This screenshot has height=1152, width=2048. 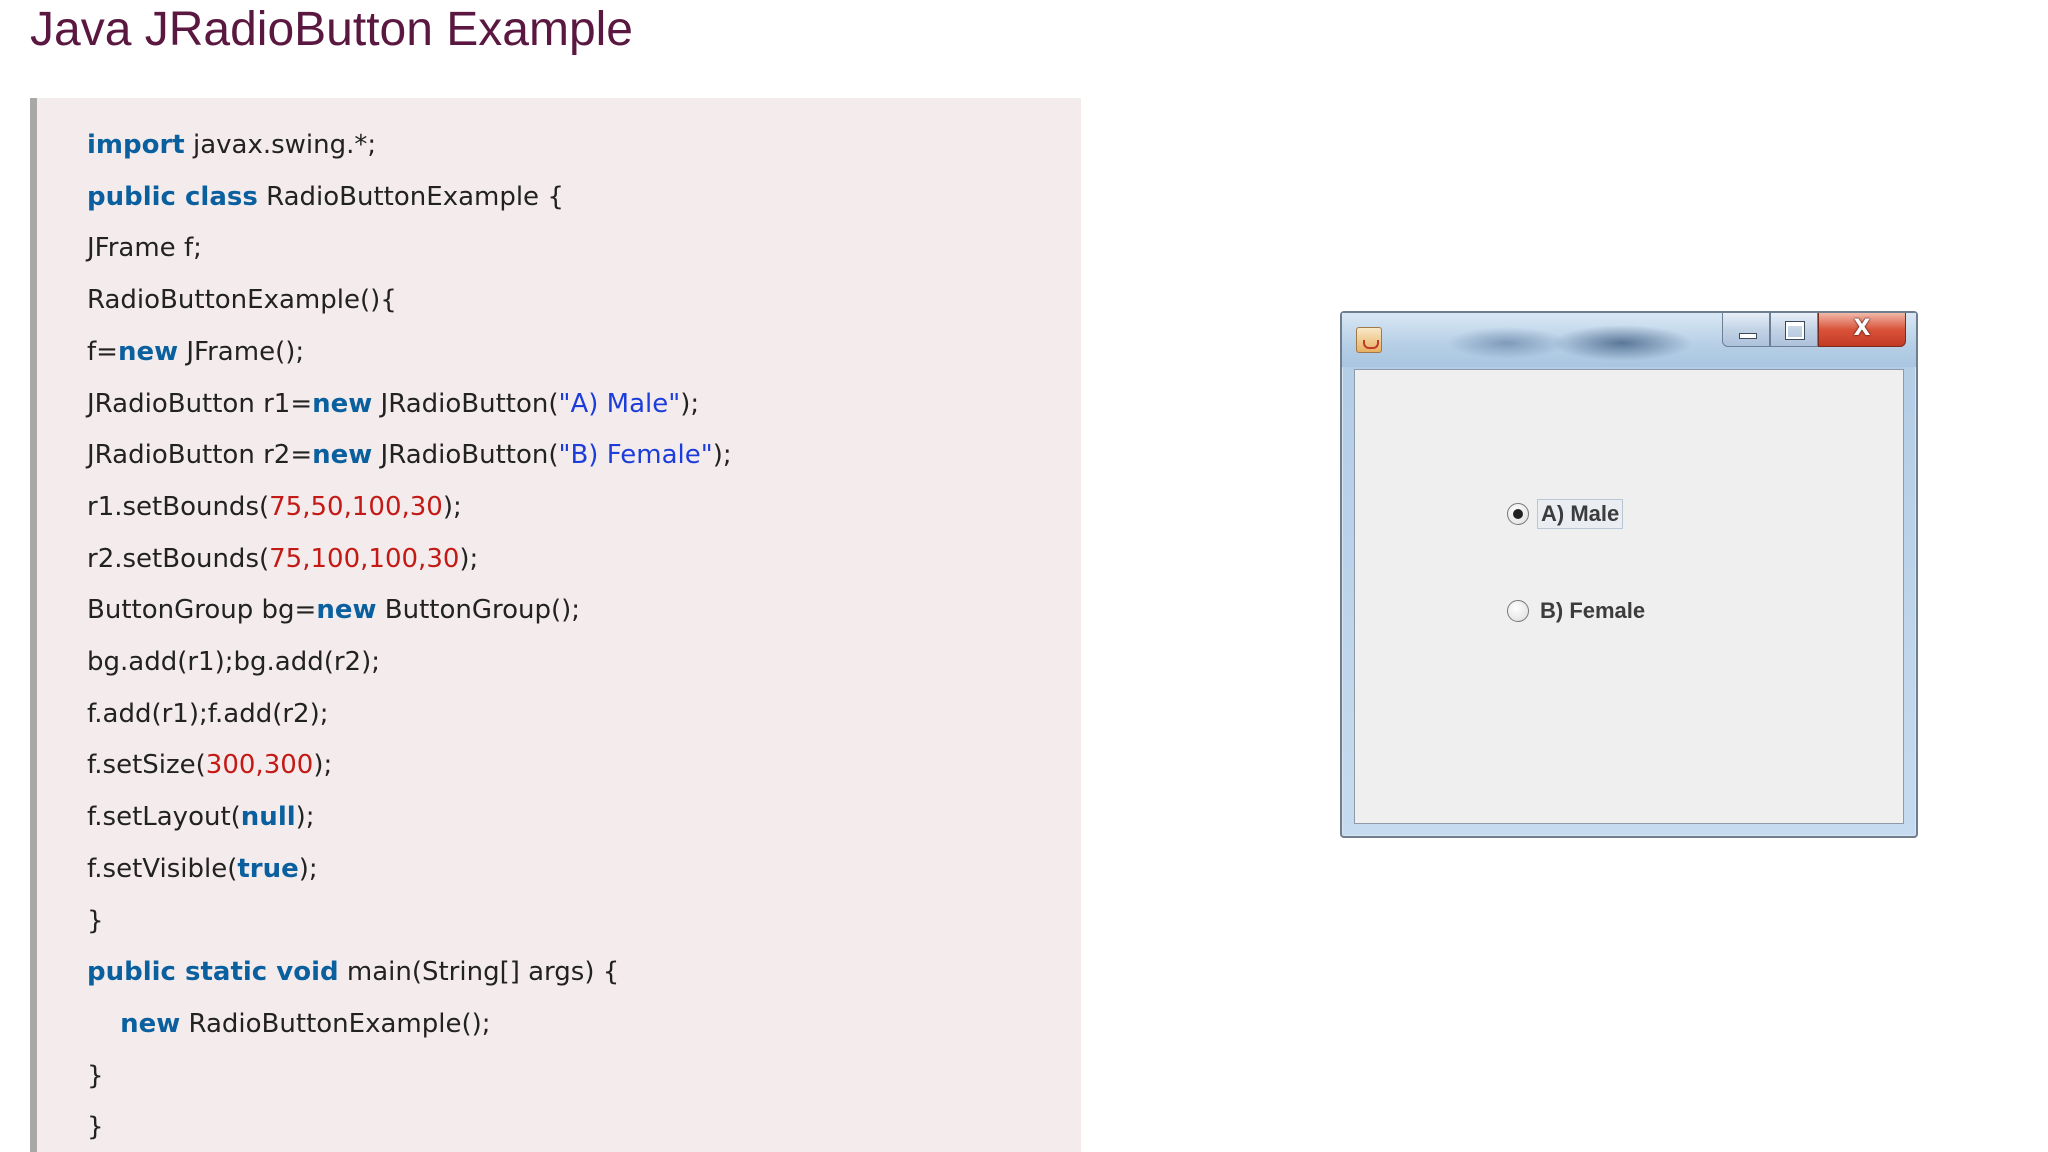 What do you see at coordinates (268, 868) in the screenshot?
I see `code-keyword: true` at bounding box center [268, 868].